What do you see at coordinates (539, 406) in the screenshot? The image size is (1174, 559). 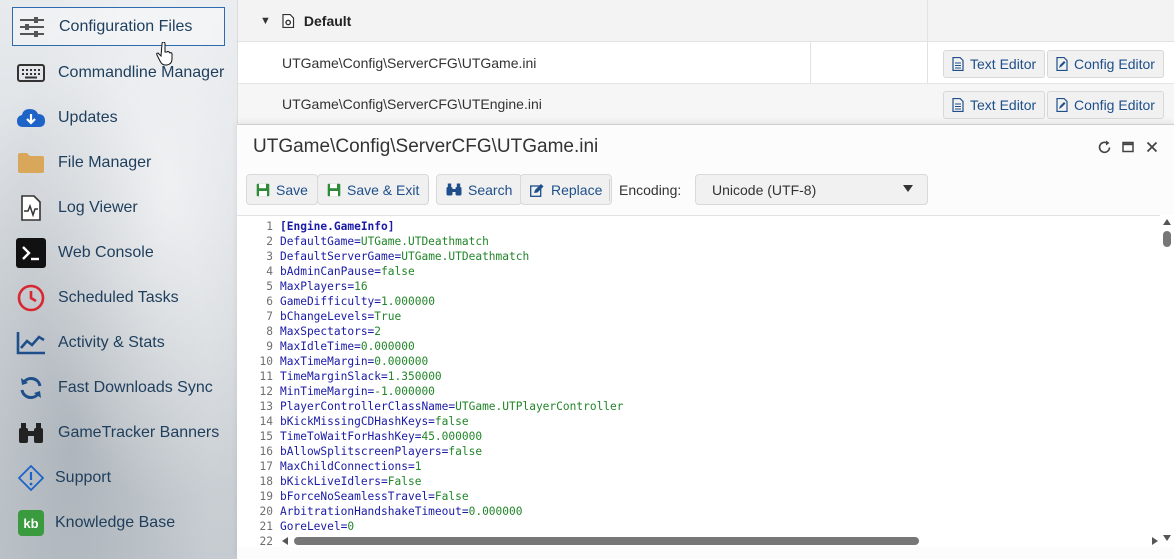 I see `code-value: UTGame.UTPlayerController` at bounding box center [539, 406].